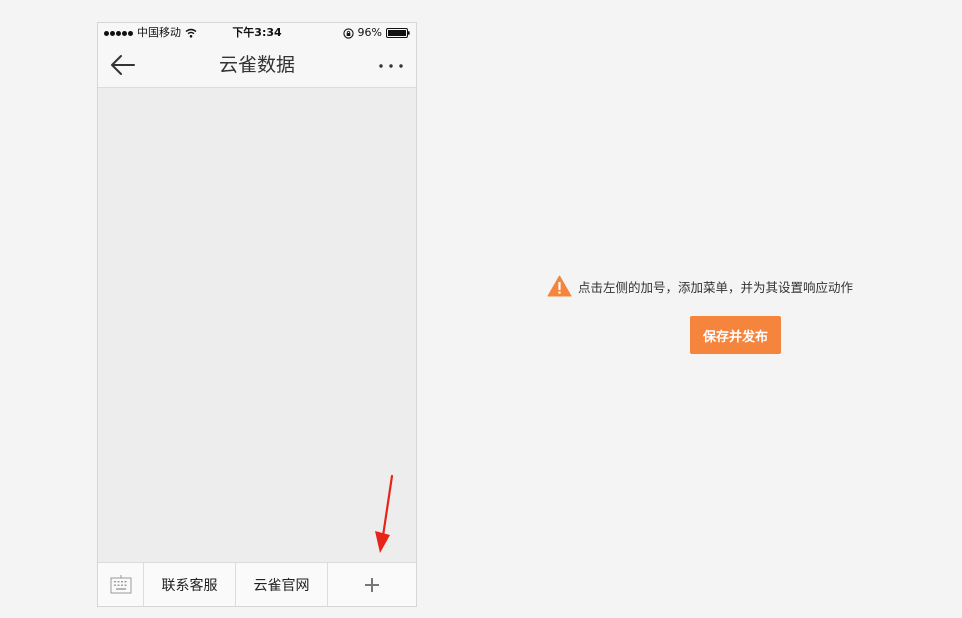 This screenshot has width=962, height=618. I want to click on battery-percent: 96%, so click(369, 32).